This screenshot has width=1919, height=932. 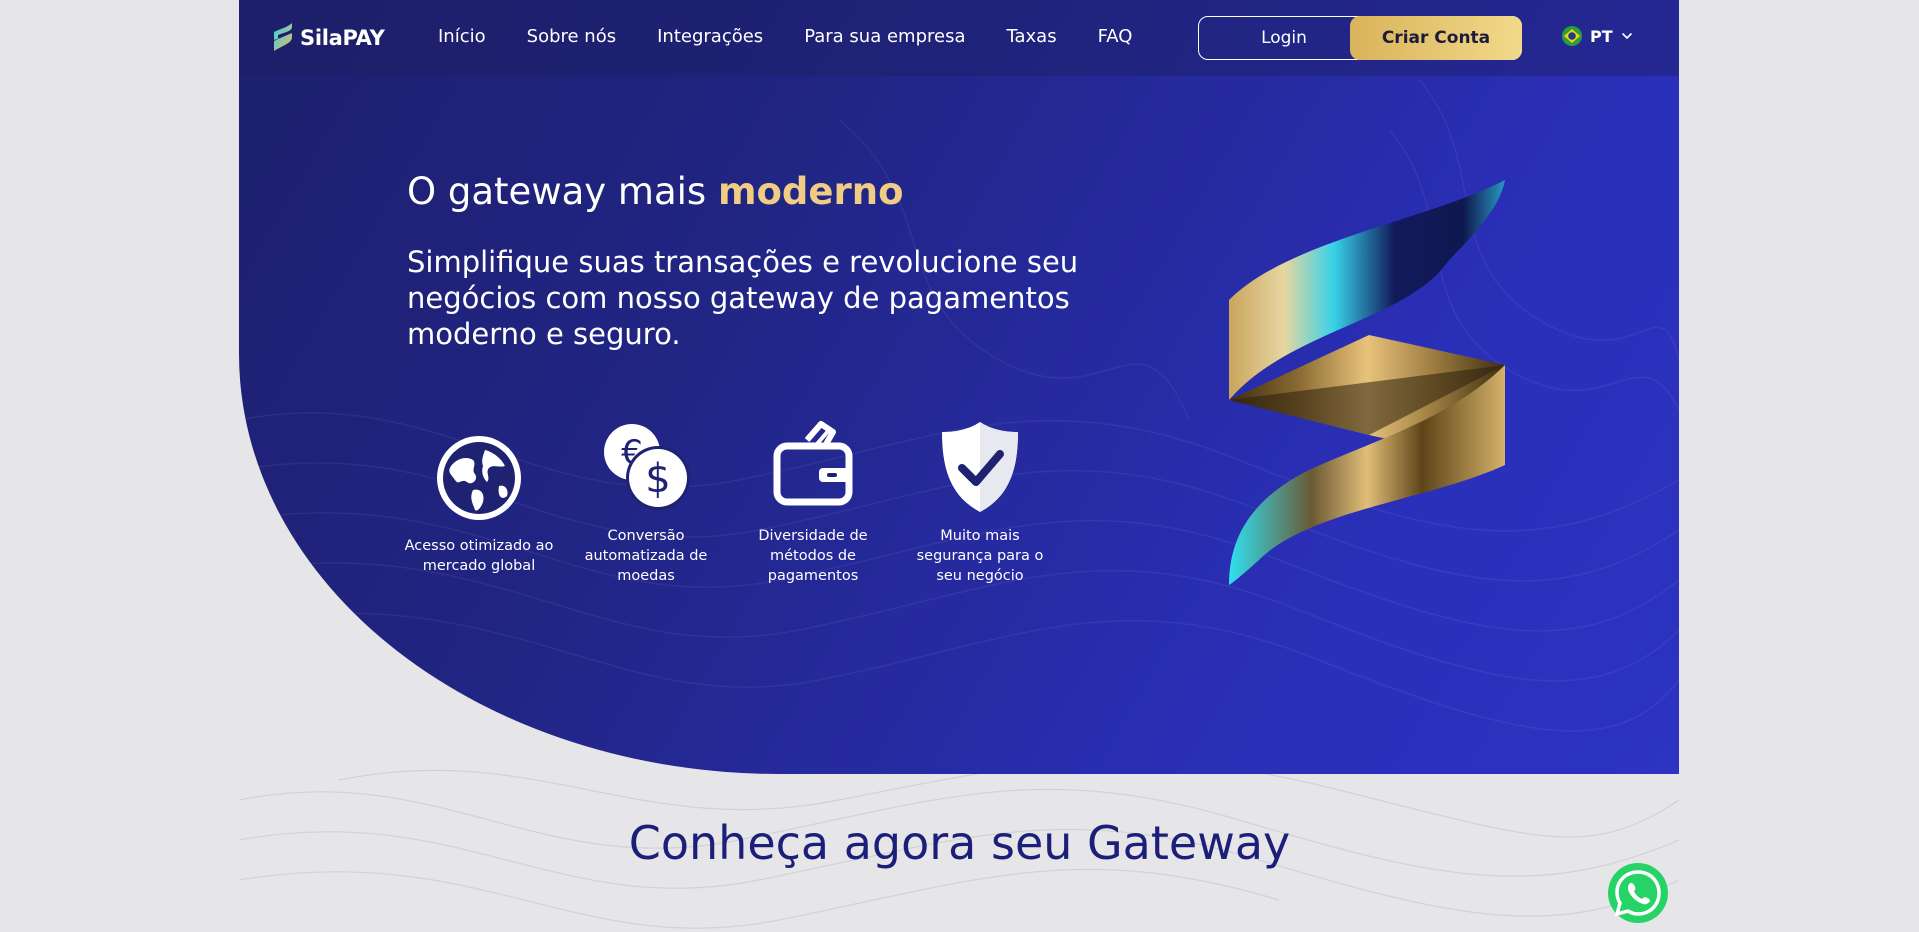 I want to click on feature-label: Conversão automatizada de moedas, so click(x=646, y=556).